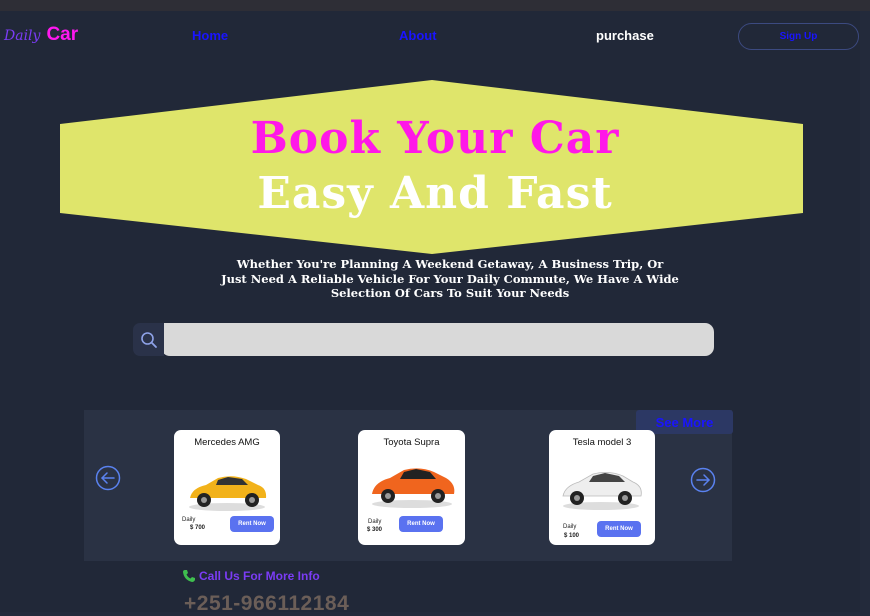 The height and width of the screenshot is (616, 870). Describe the element at coordinates (62, 34) in the screenshot. I see `brand-main-text: Car` at that location.